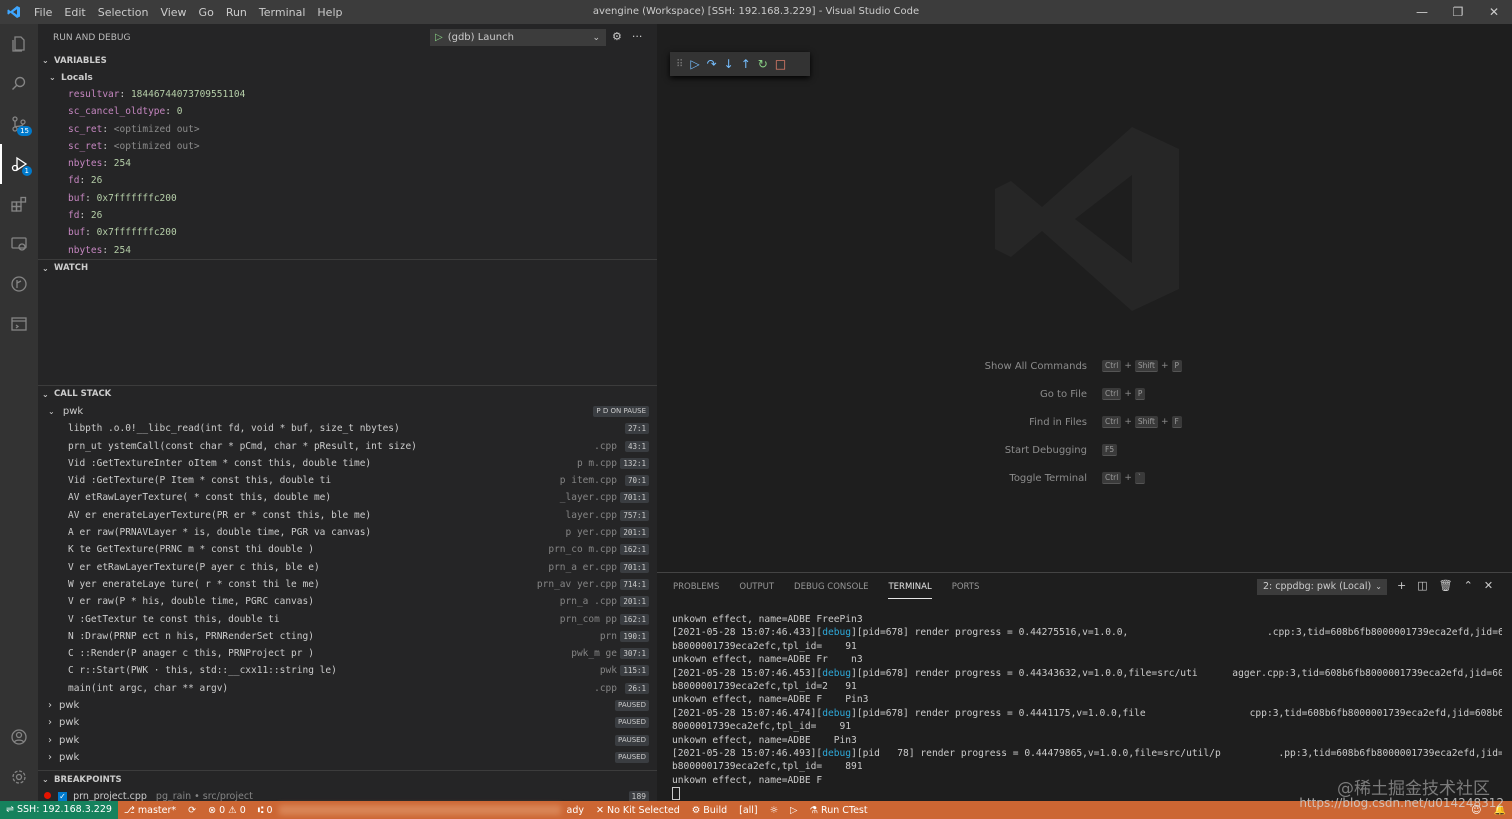 This screenshot has height=819, width=1512. What do you see at coordinates (206, 12) in the screenshot?
I see `menu-go: Go` at bounding box center [206, 12].